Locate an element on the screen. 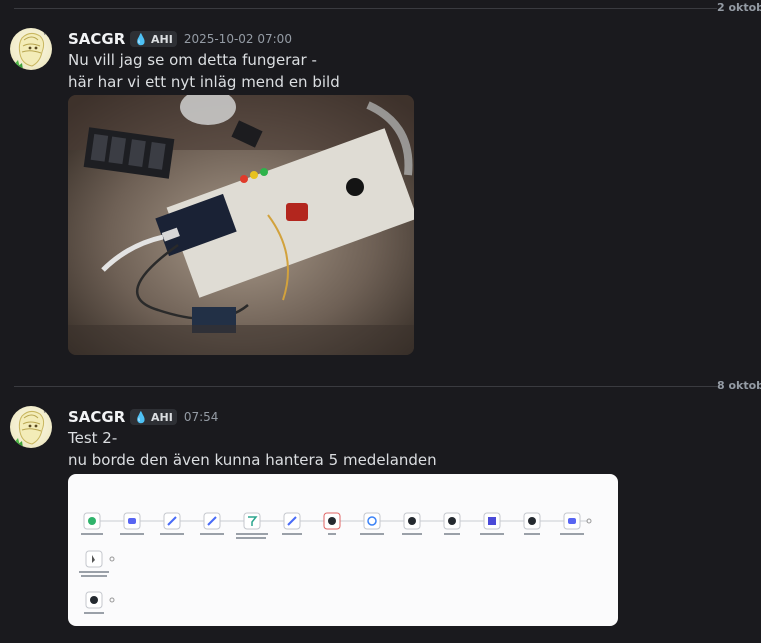 This screenshot has height=643, width=761. date-divider: 8 oktober 2025 is located at coordinates (380, 386).